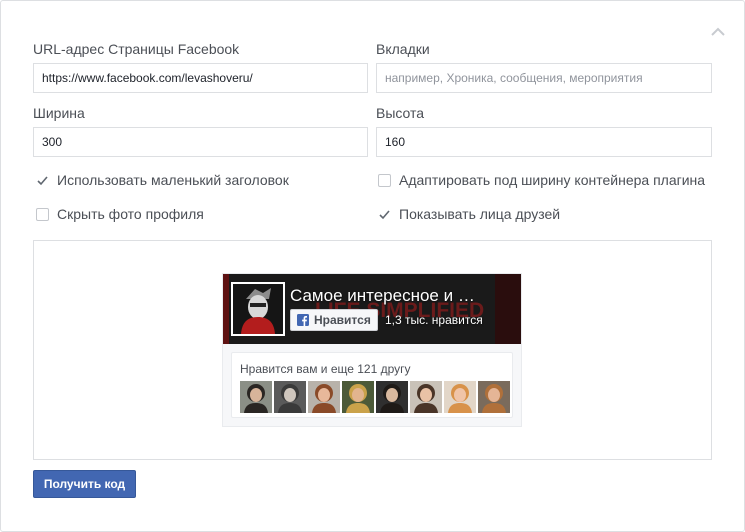  I want to click on facebook-f-icon, so click(303, 320).